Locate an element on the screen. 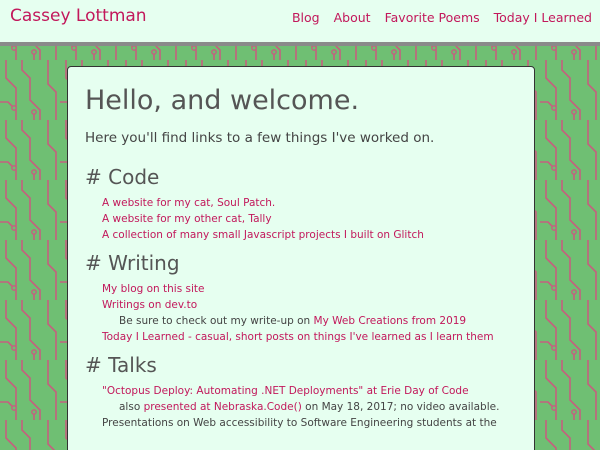 This screenshot has height=450, width=600. link-soul-patch: A website for my cat, Soul Patch. is located at coordinates (188, 203).